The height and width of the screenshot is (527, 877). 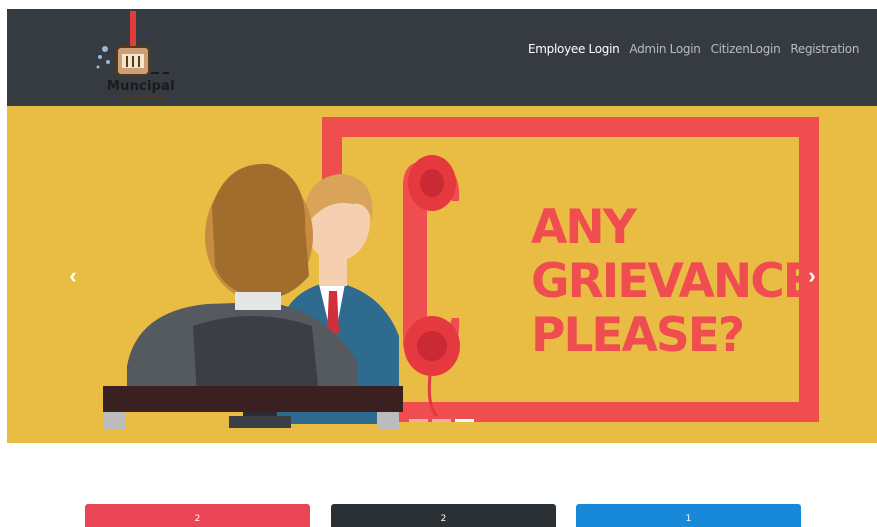 I want to click on nav-registration: Registration, so click(x=824, y=49).